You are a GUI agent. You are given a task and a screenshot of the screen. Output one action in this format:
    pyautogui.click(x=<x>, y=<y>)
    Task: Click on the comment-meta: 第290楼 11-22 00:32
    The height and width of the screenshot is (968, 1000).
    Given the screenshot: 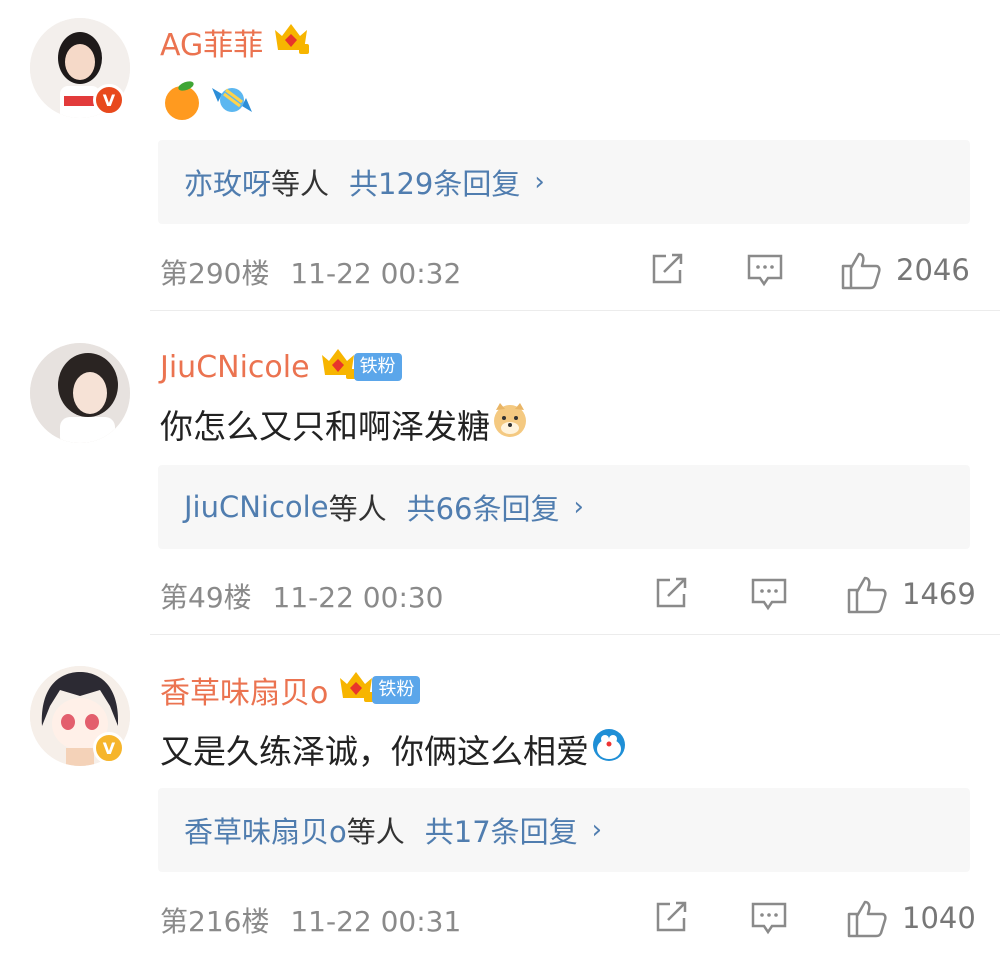 What is the action you would take?
    pyautogui.click(x=310, y=272)
    